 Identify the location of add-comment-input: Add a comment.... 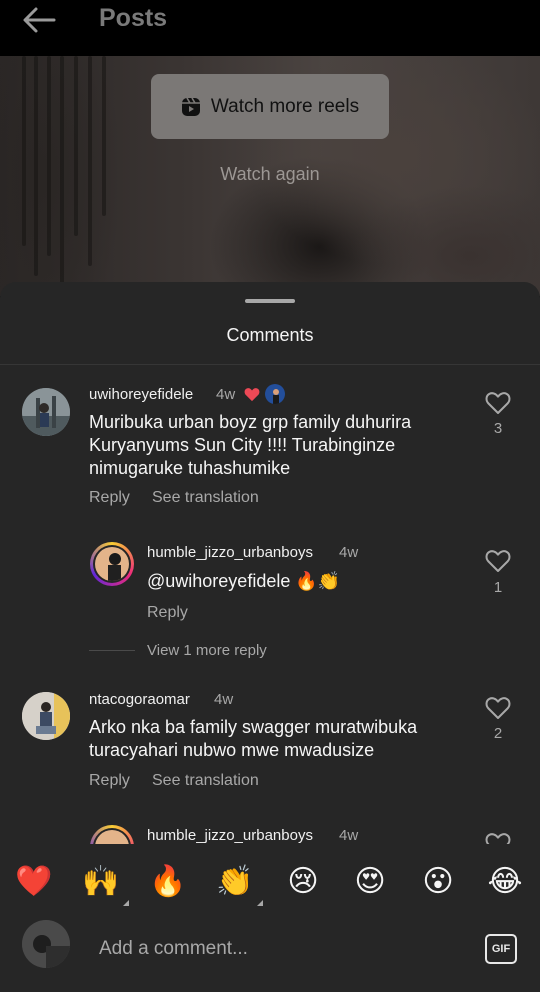
(173, 949).